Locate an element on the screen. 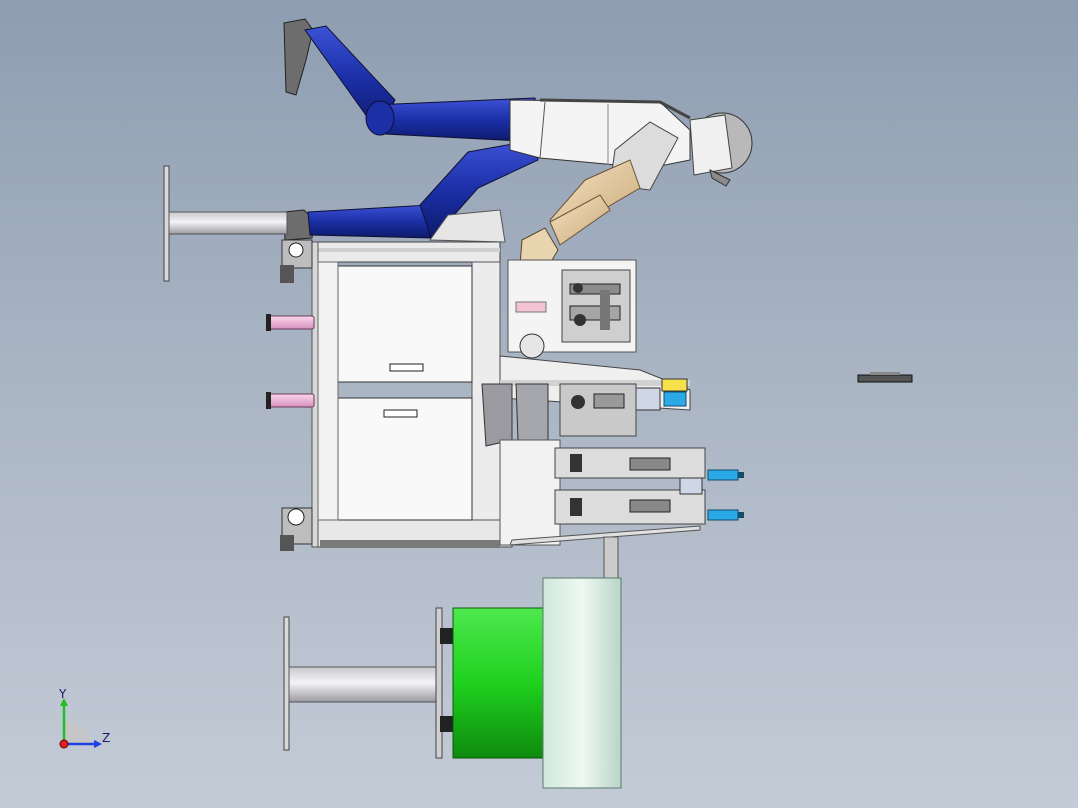 Image resolution: width=1078 pixels, height=808 pixels. drum-assembly is located at coordinates (452, 683).